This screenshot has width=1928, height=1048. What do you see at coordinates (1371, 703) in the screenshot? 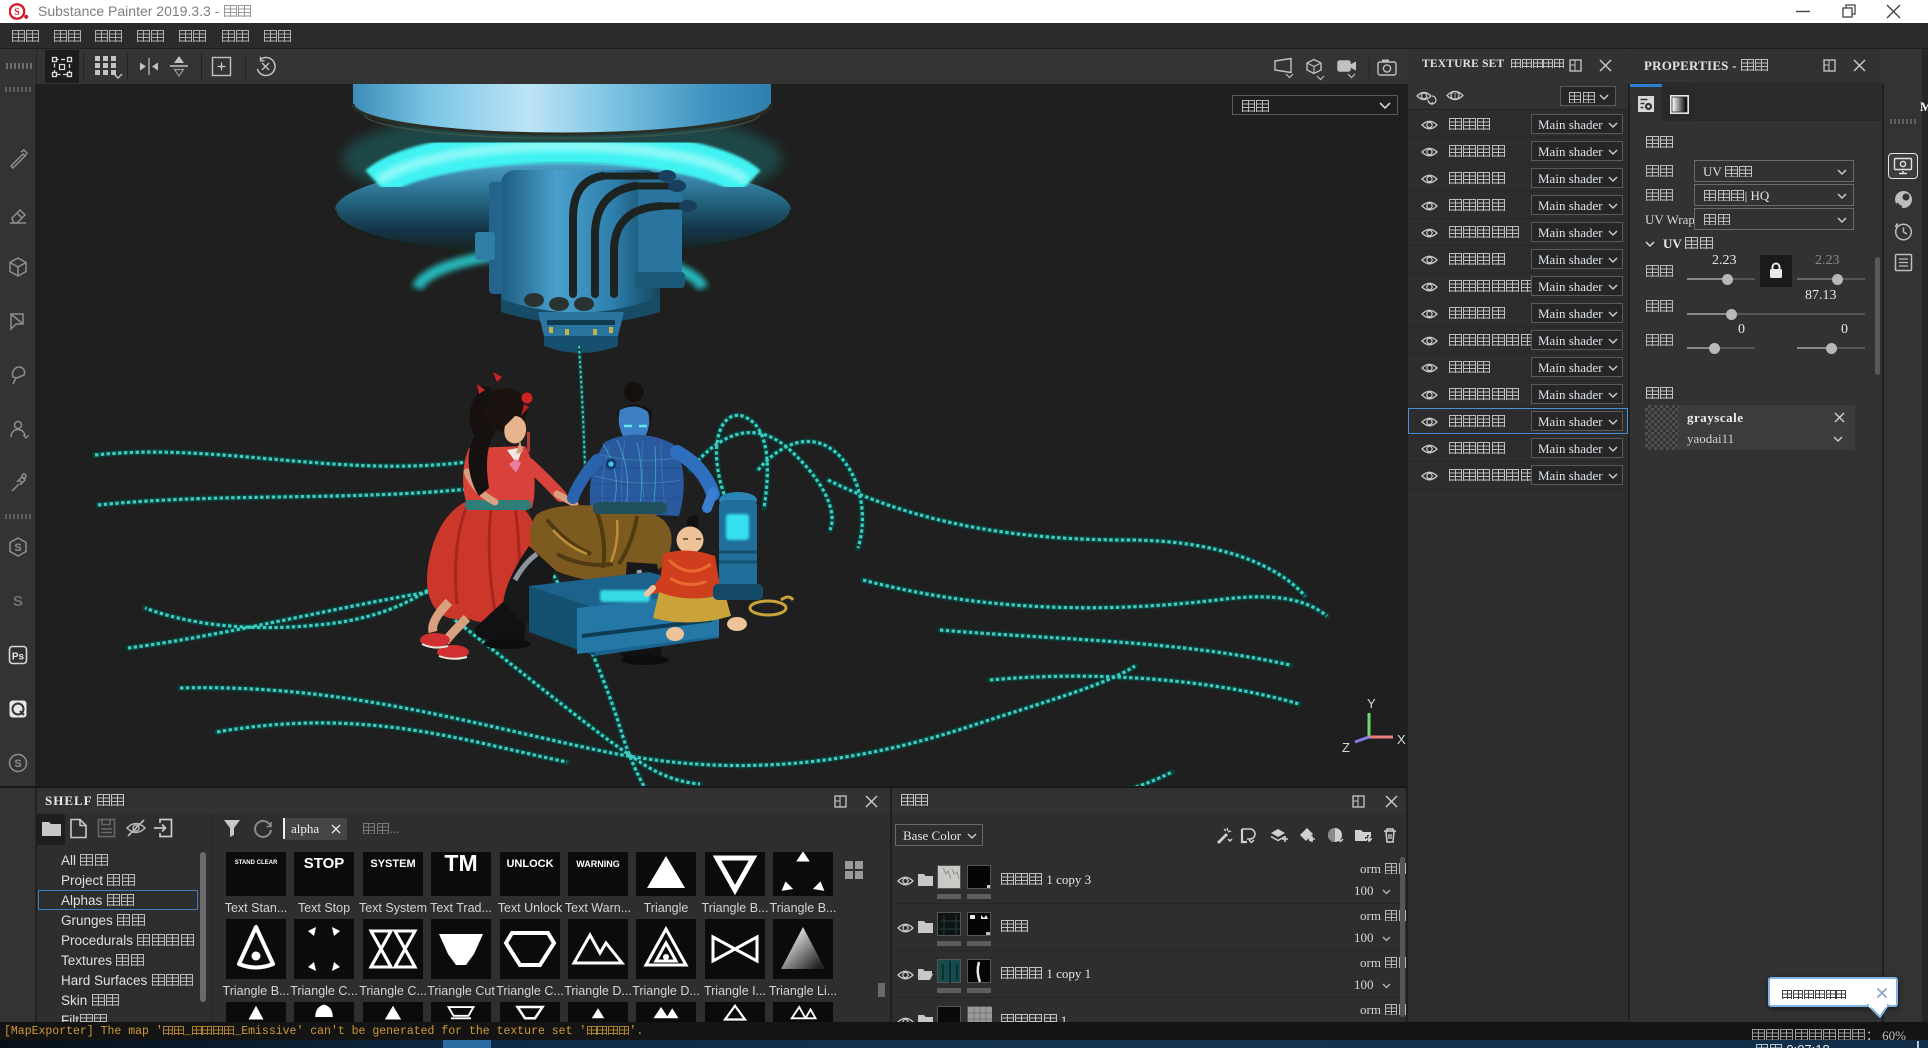
I see `svg-text: Y` at bounding box center [1371, 703].